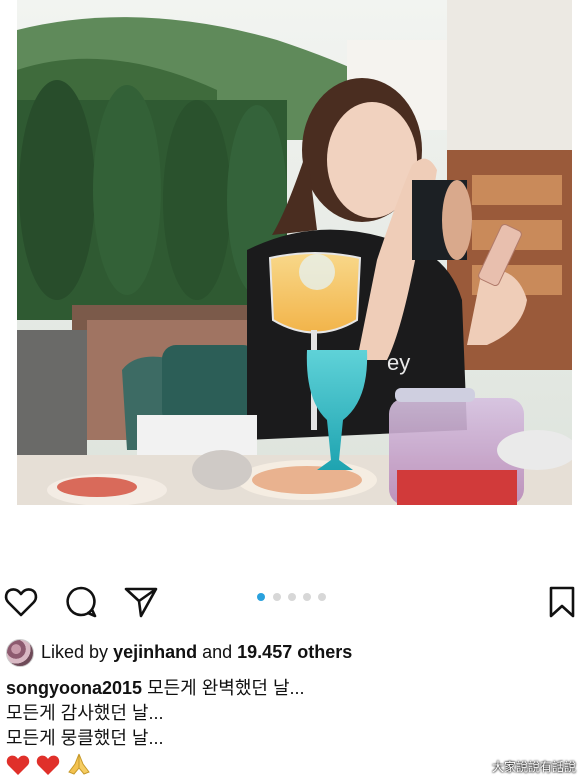  I want to click on heart-outline-icon, so click(21, 602).